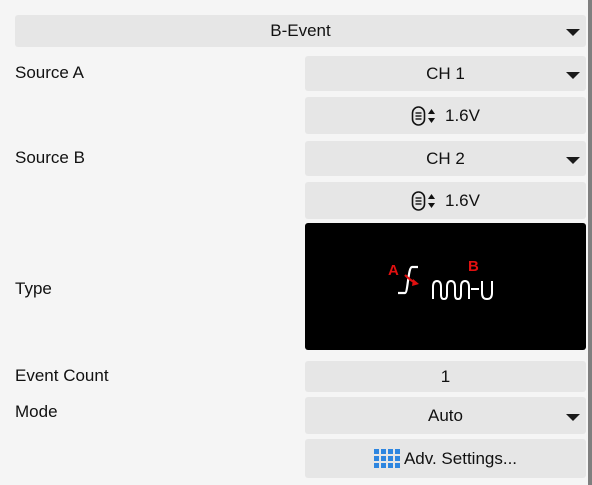 Image resolution: width=592 pixels, height=485 pixels. I want to click on type-label: Type, so click(33, 288).